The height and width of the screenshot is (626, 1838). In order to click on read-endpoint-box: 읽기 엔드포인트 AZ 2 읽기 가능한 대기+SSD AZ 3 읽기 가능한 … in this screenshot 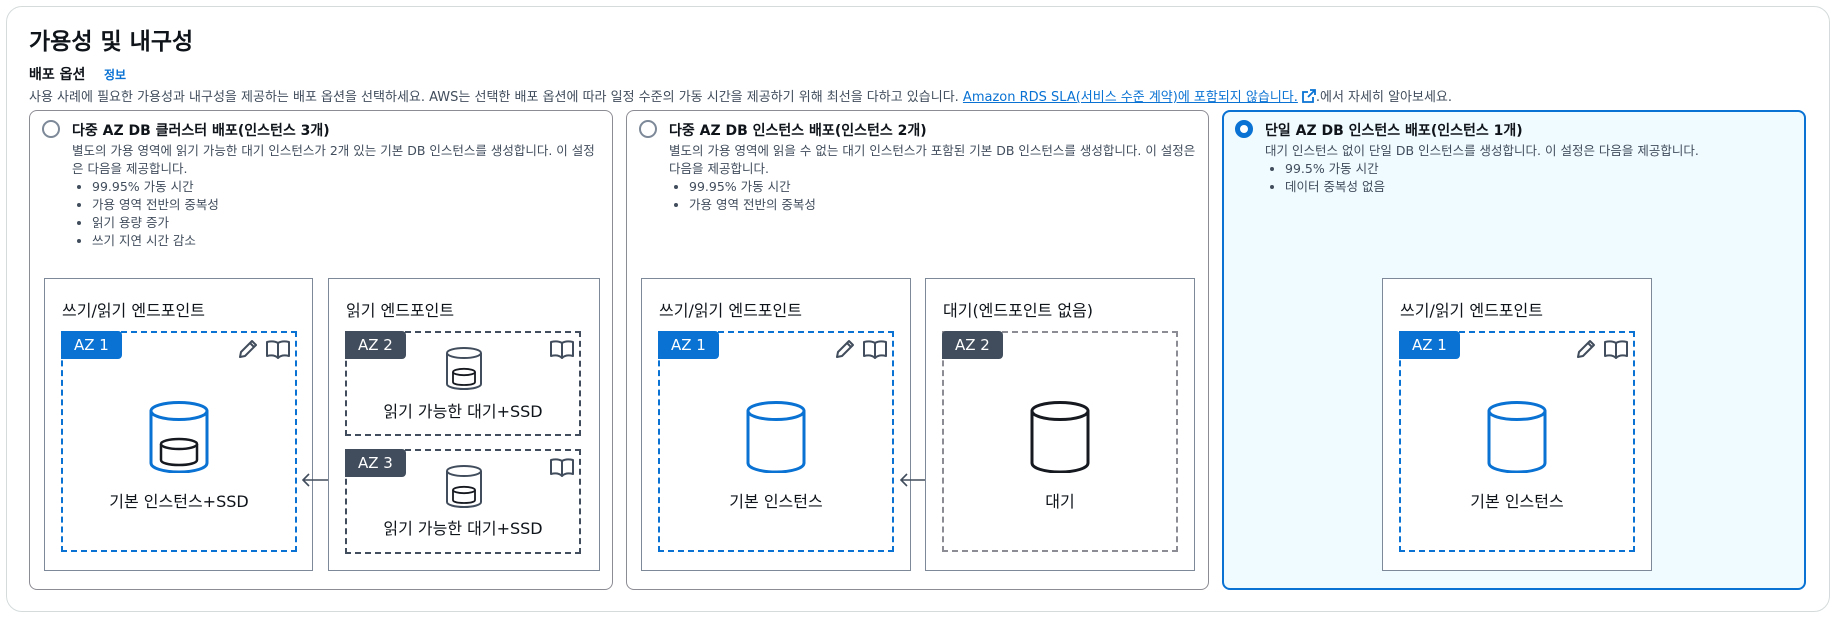, I will do `click(464, 424)`.